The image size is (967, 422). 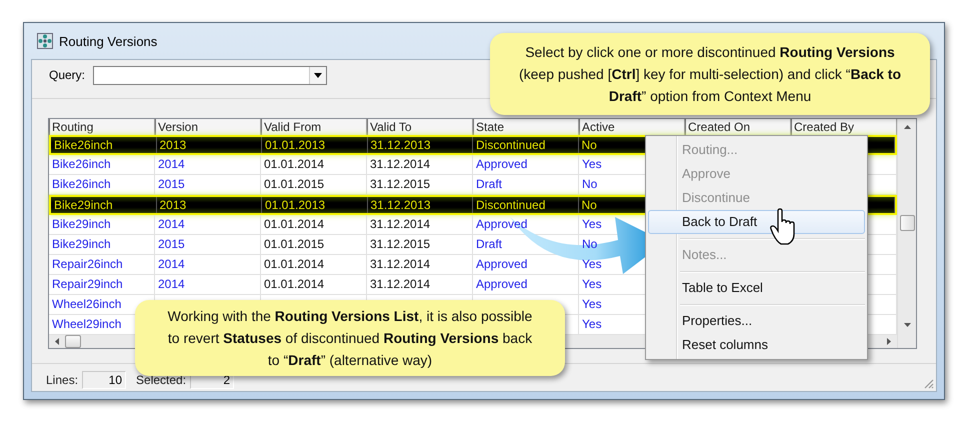 I want to click on lines-label: Lines:, so click(x=62, y=380).